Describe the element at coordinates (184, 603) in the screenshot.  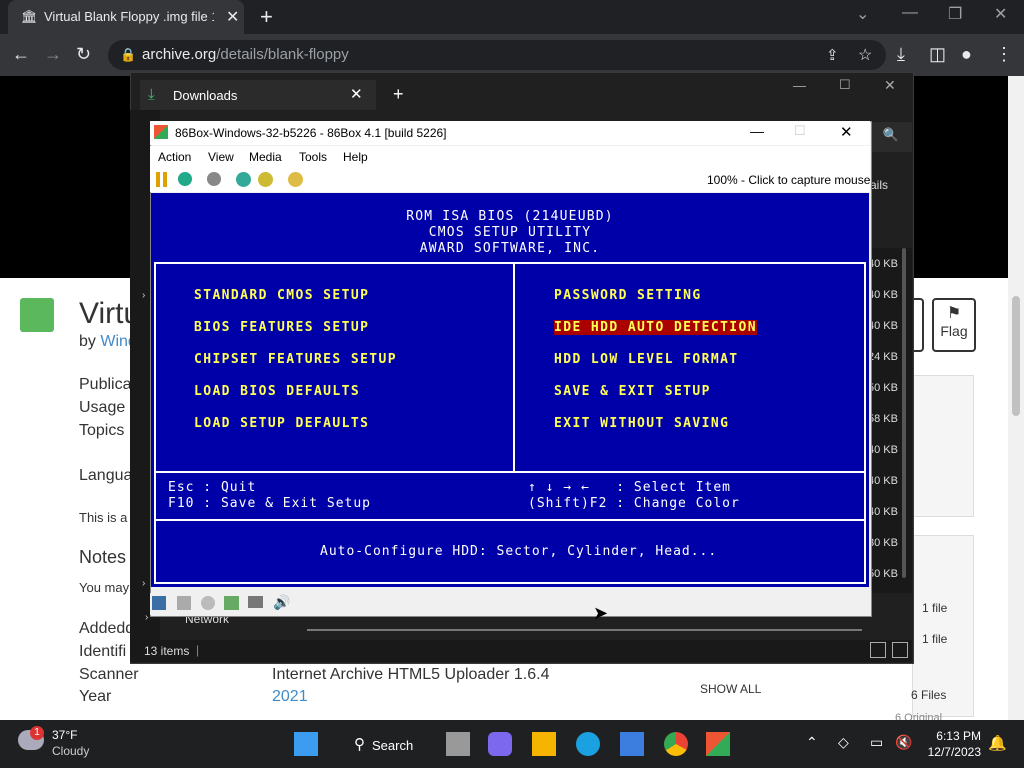
I see `floppy-drive-2-icon` at that location.